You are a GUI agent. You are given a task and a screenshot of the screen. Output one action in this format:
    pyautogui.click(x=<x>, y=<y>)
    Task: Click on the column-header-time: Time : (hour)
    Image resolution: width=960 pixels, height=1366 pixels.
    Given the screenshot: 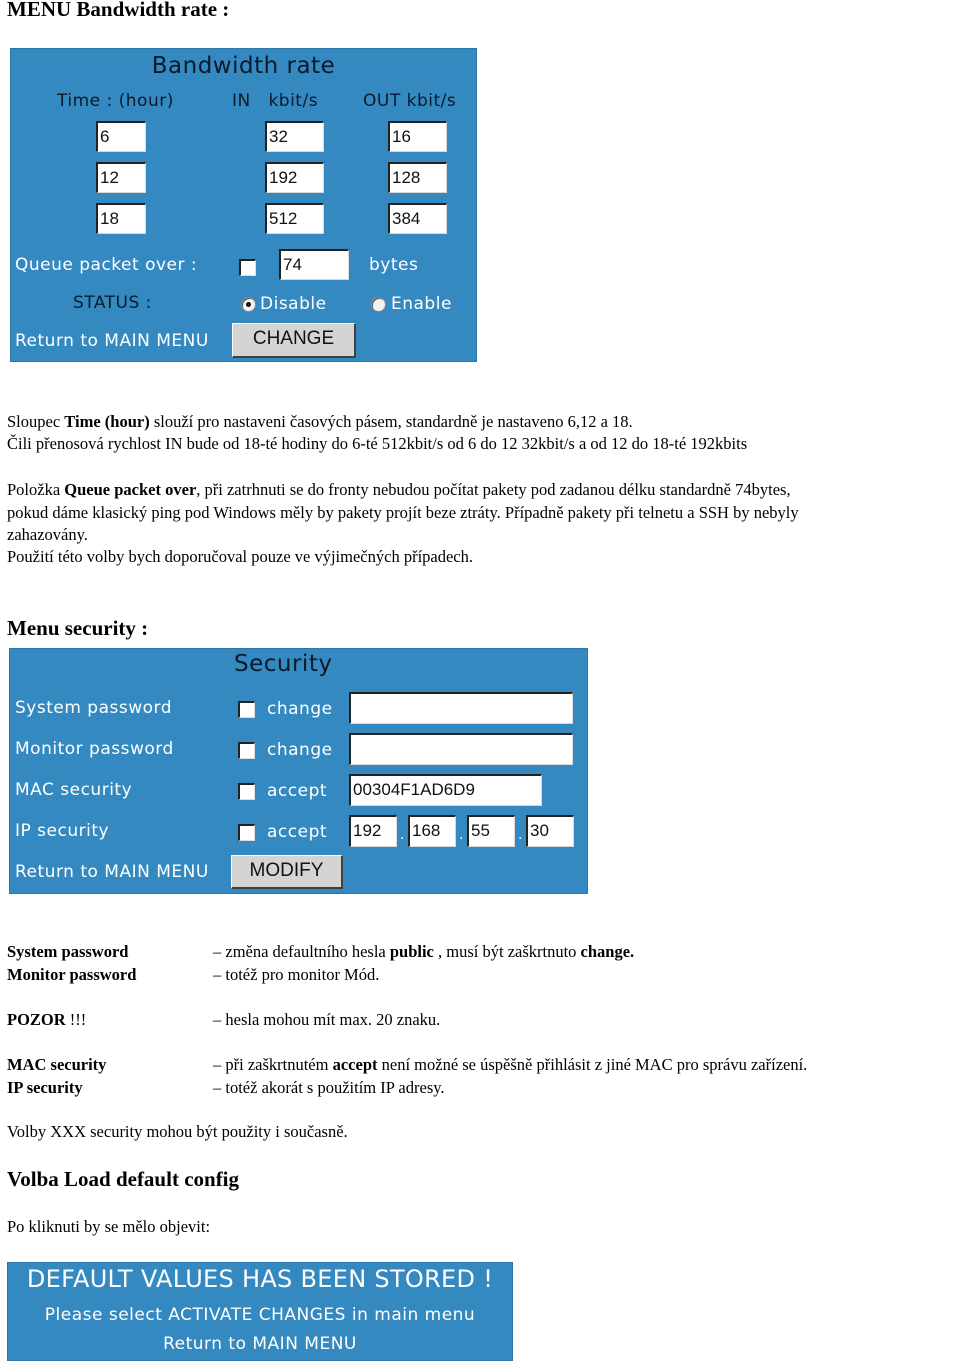 What is the action you would take?
    pyautogui.click(x=115, y=101)
    